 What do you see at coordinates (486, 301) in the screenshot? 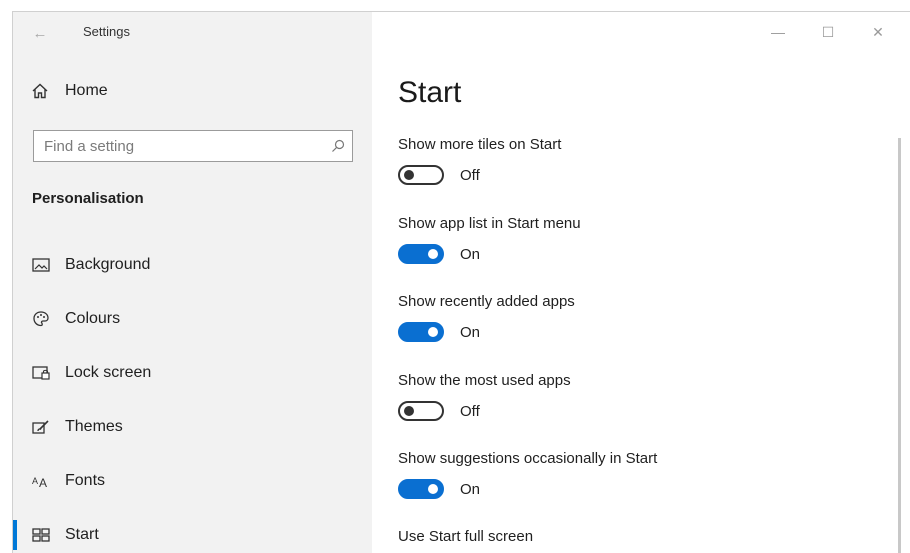
I see `setting-label: Show recently added apps` at bounding box center [486, 301].